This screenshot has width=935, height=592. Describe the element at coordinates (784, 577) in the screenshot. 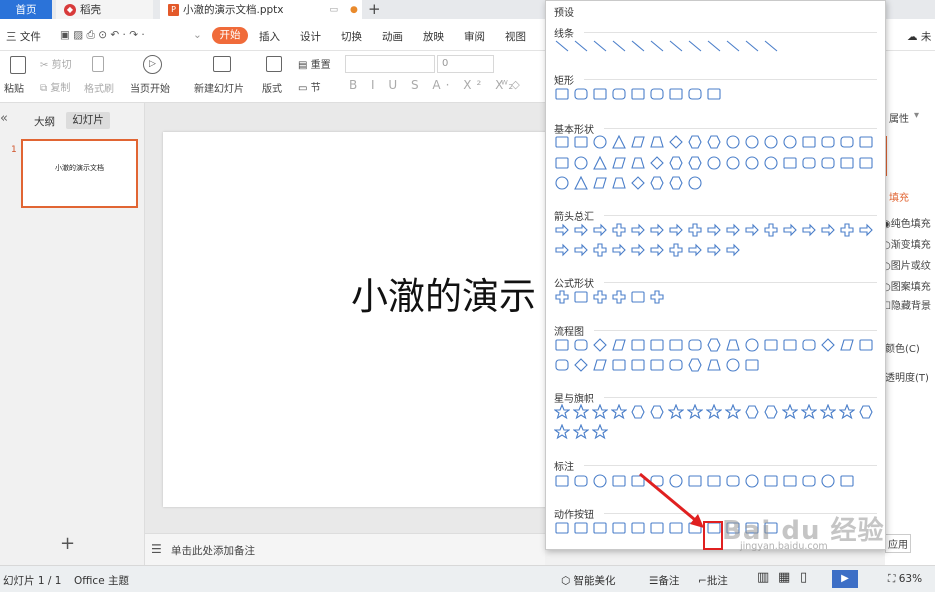

I see `sorter-view-icon: ▦` at that location.